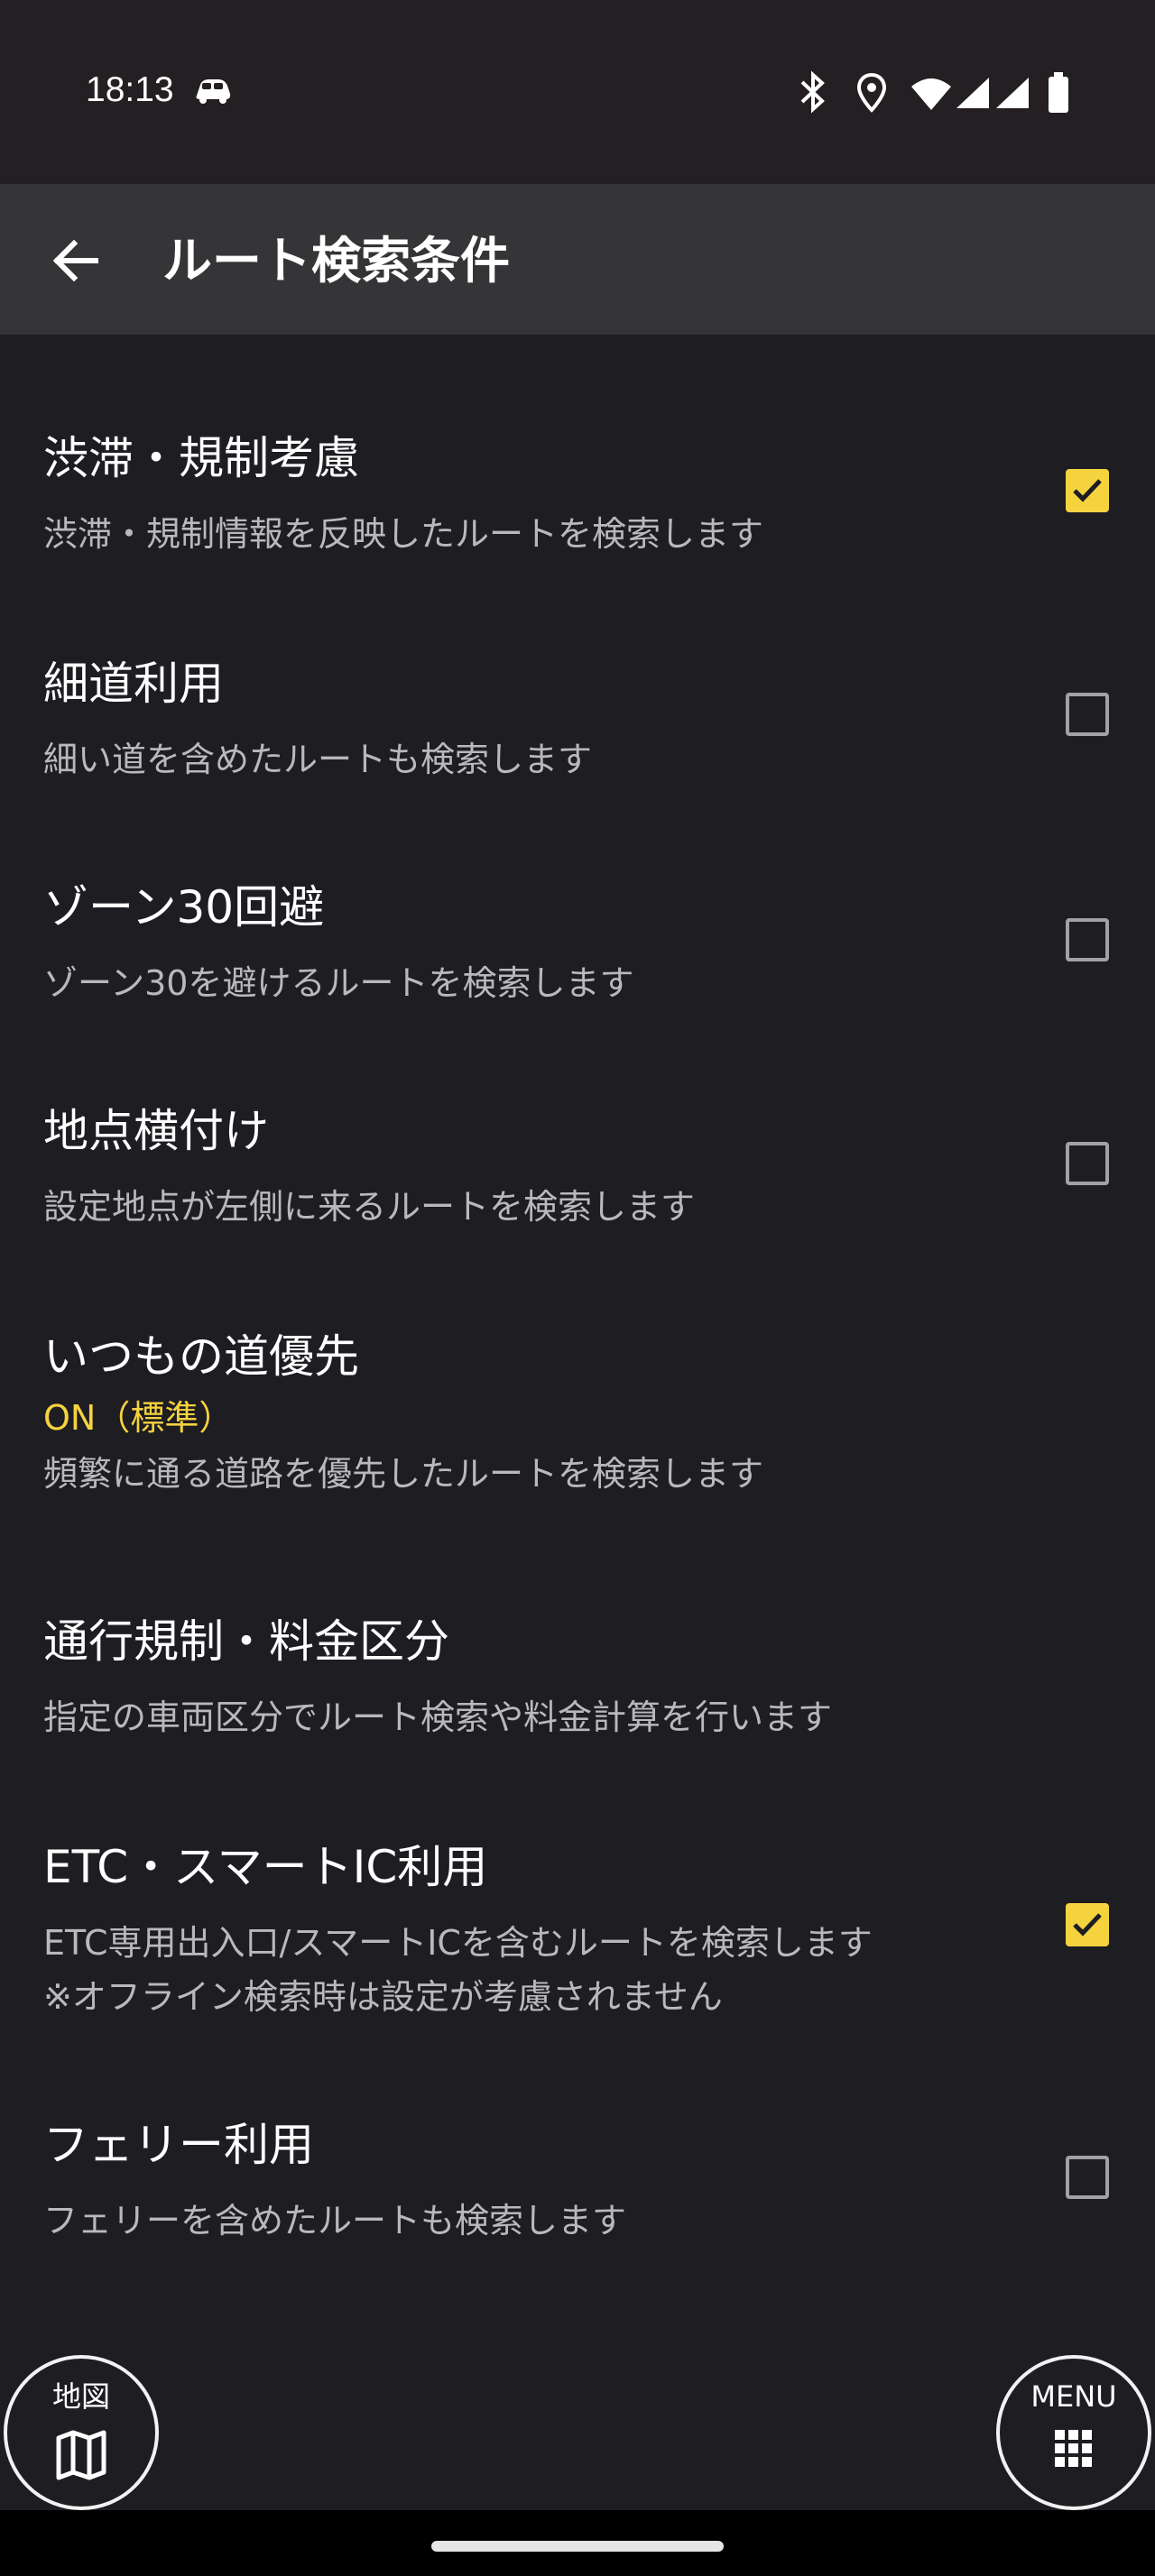 The height and width of the screenshot is (2576, 1155). What do you see at coordinates (138, 1418) in the screenshot?
I see `setting-status: ON（標準）` at bounding box center [138, 1418].